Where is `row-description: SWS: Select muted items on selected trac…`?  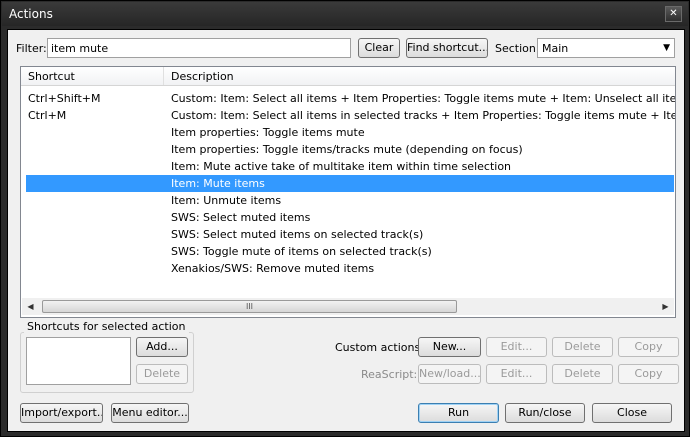 row-description: SWS: Select muted items on selected trac… is located at coordinates (297, 234).